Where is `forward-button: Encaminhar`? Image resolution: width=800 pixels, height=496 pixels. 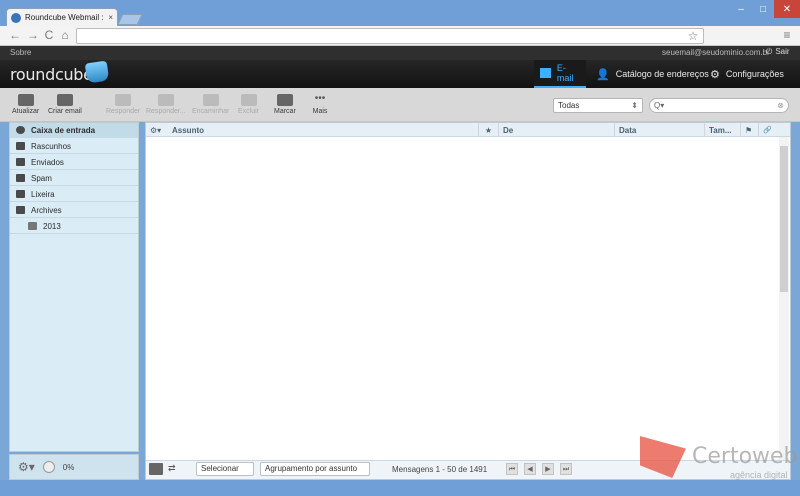 forward-button: Encaminhar is located at coordinates (210, 104).